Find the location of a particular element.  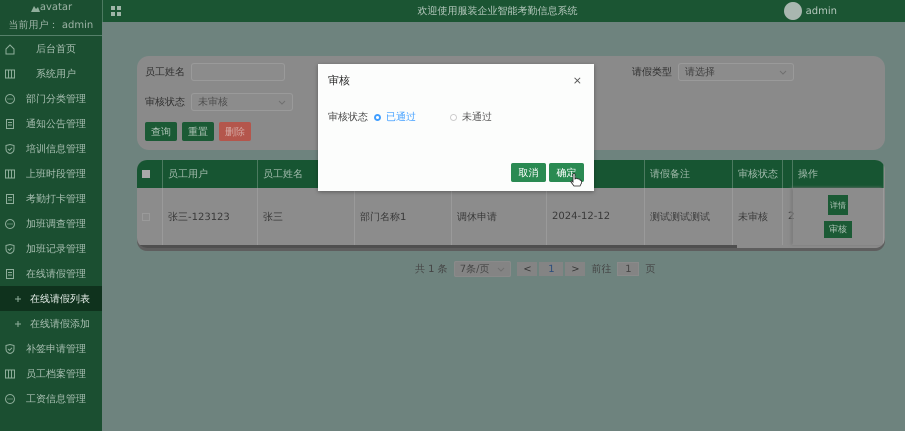

select-field: 未审核 is located at coordinates (242, 102).